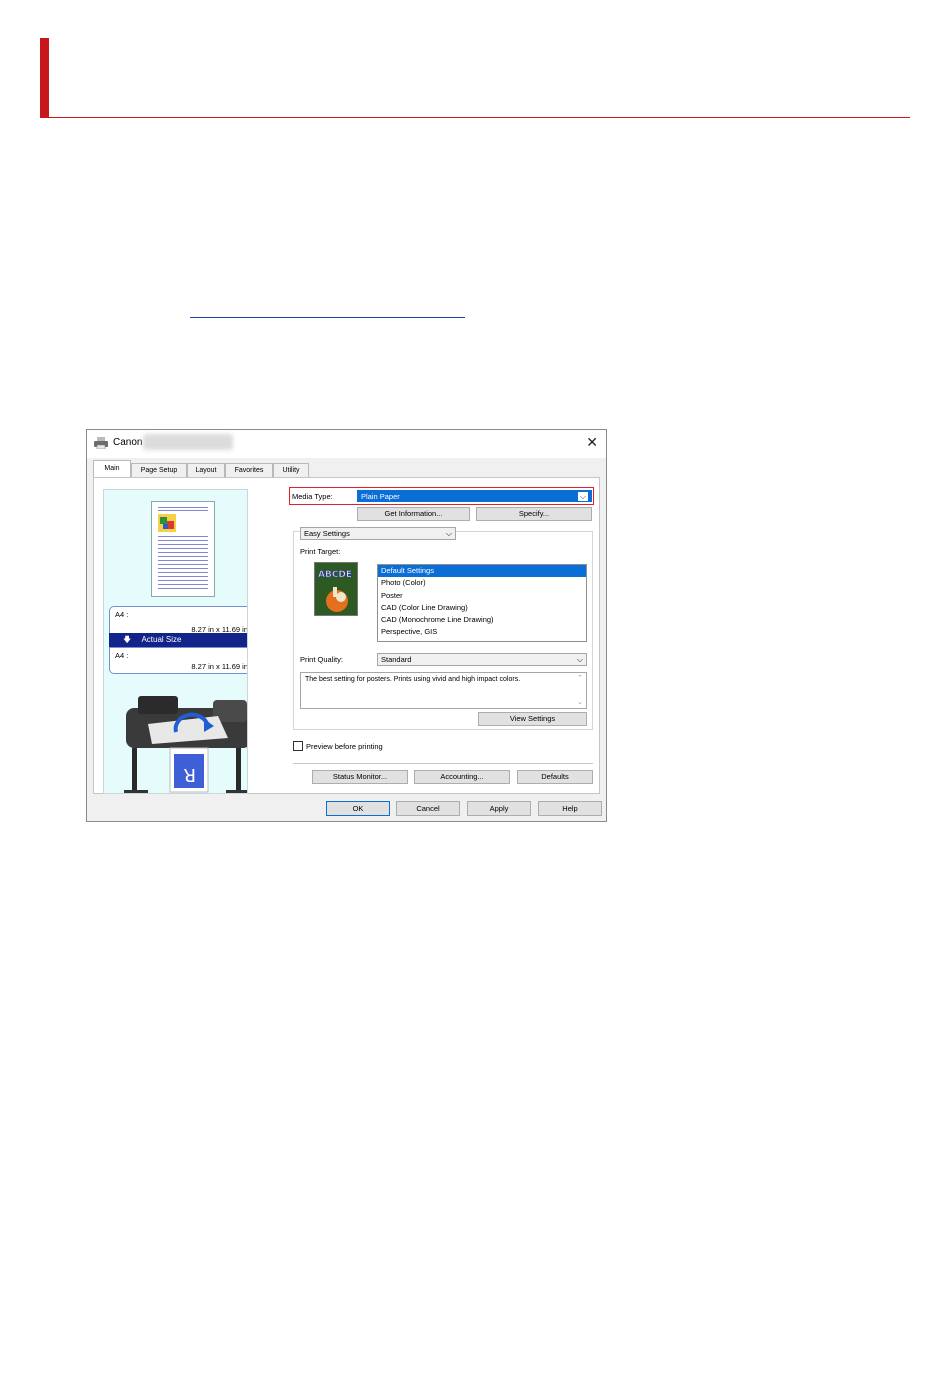  Describe the element at coordinates (312, 496) in the screenshot. I see `media-type-label: Media Type:` at that location.